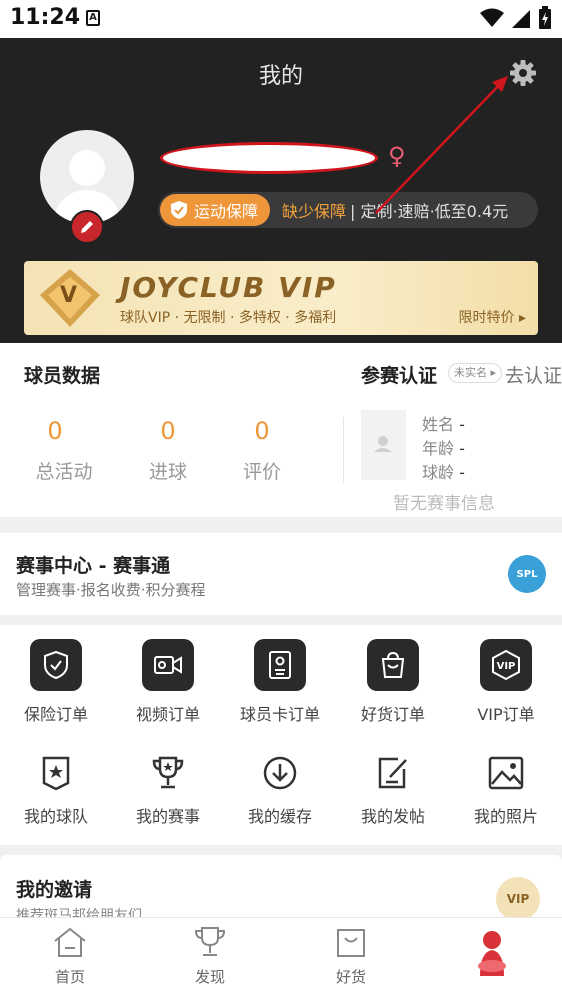 The height and width of the screenshot is (1000, 562). Describe the element at coordinates (167, 816) in the screenshot. I see `my-events-label: 我的赛事` at that location.